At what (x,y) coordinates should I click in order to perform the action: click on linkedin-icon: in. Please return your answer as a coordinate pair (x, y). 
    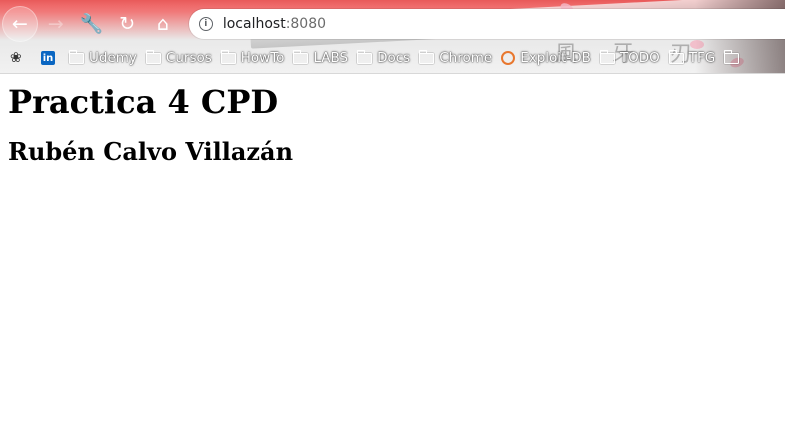
    Looking at the image, I should click on (48, 58).